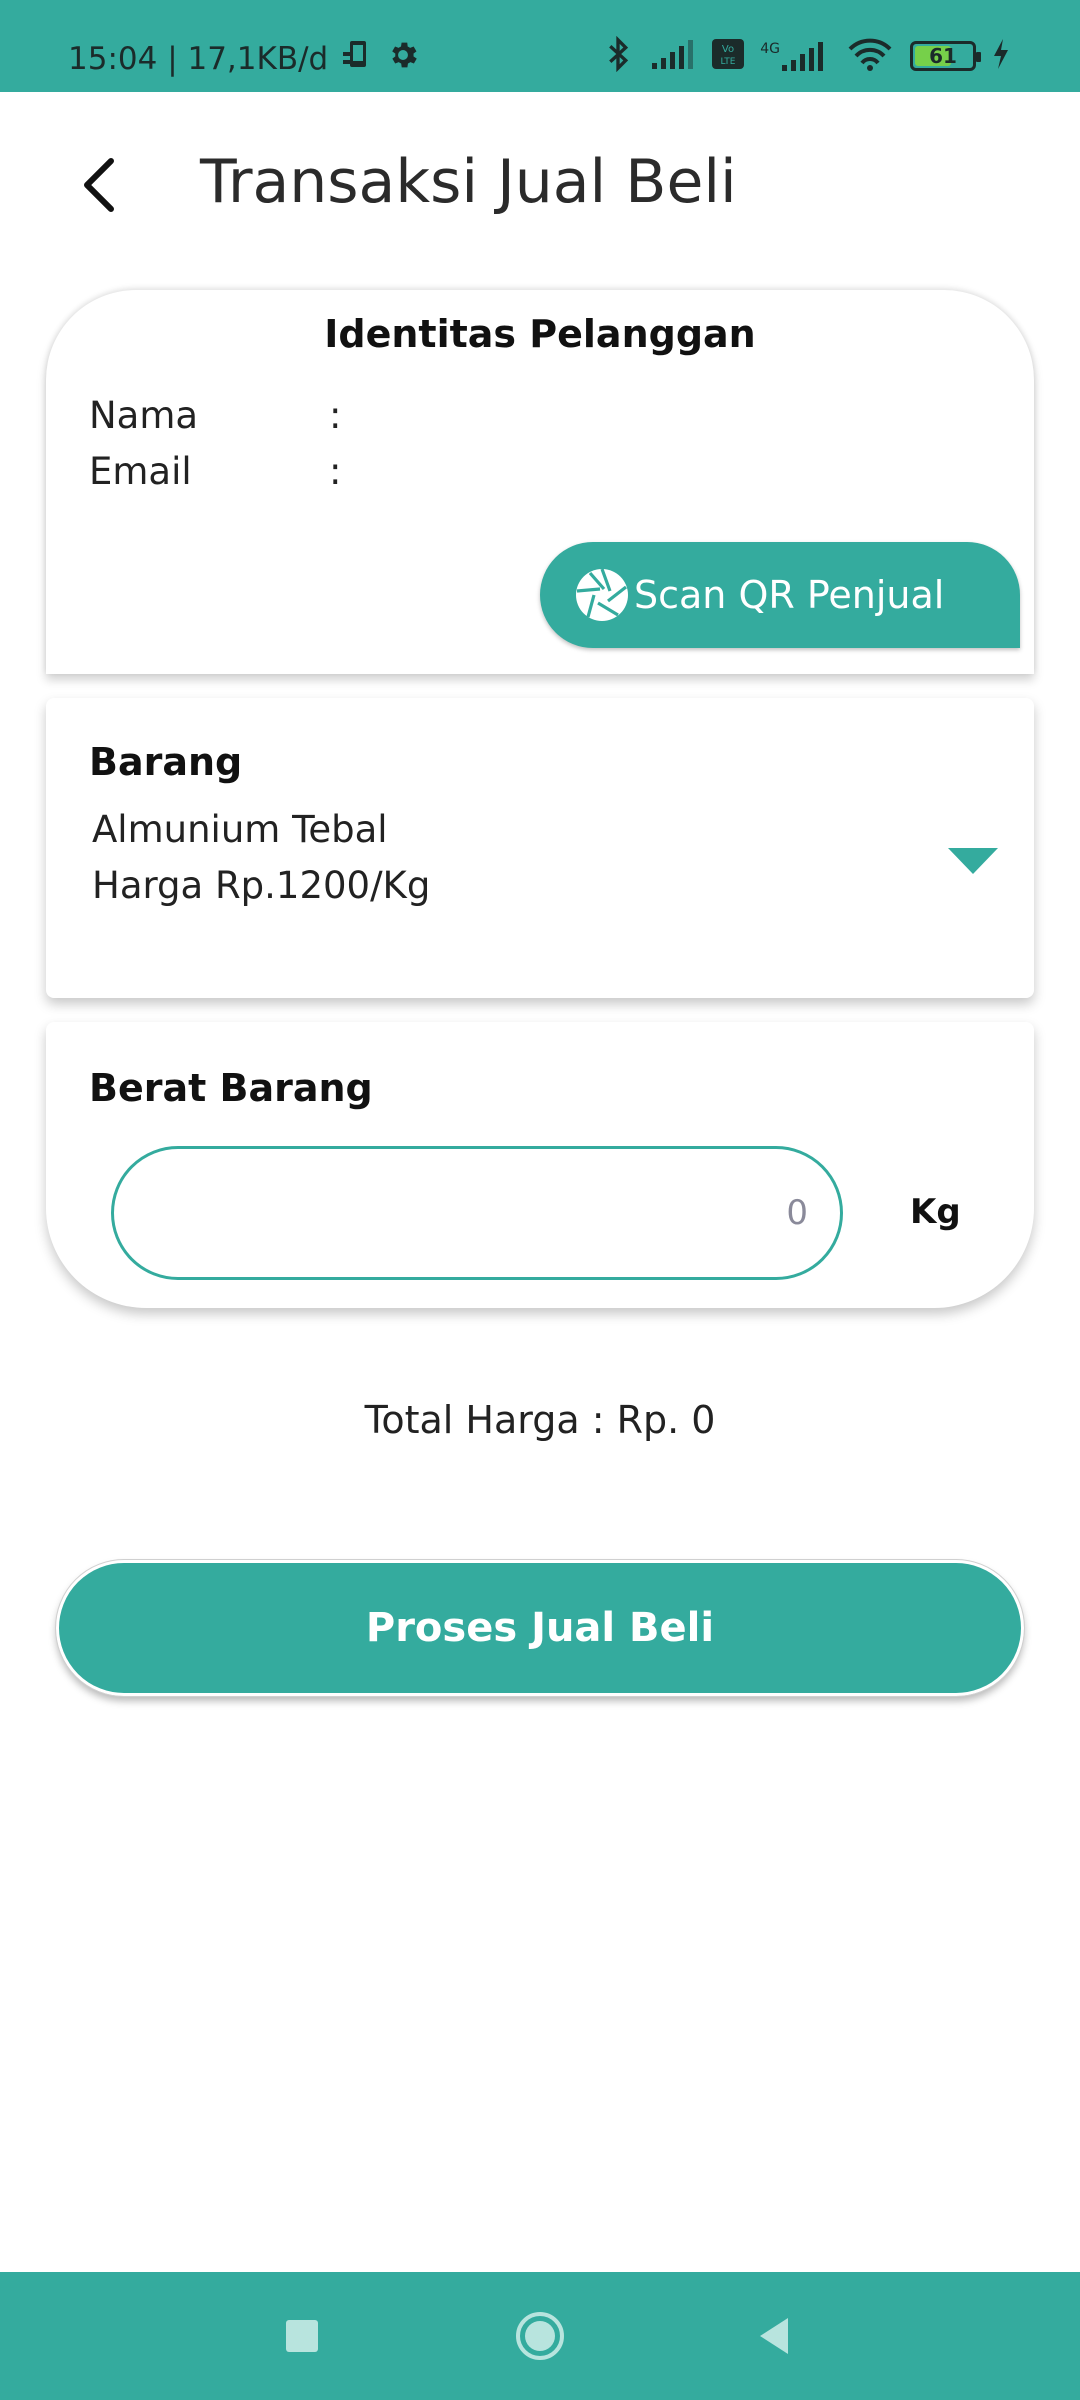 This screenshot has width=1080, height=2400. What do you see at coordinates (618, 55) in the screenshot?
I see `bluetooth-icon` at bounding box center [618, 55].